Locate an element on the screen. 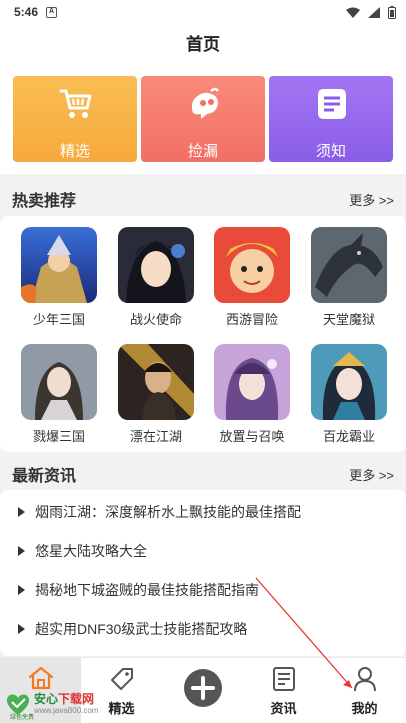  game-item: 少年三国 is located at coordinates (59, 277).